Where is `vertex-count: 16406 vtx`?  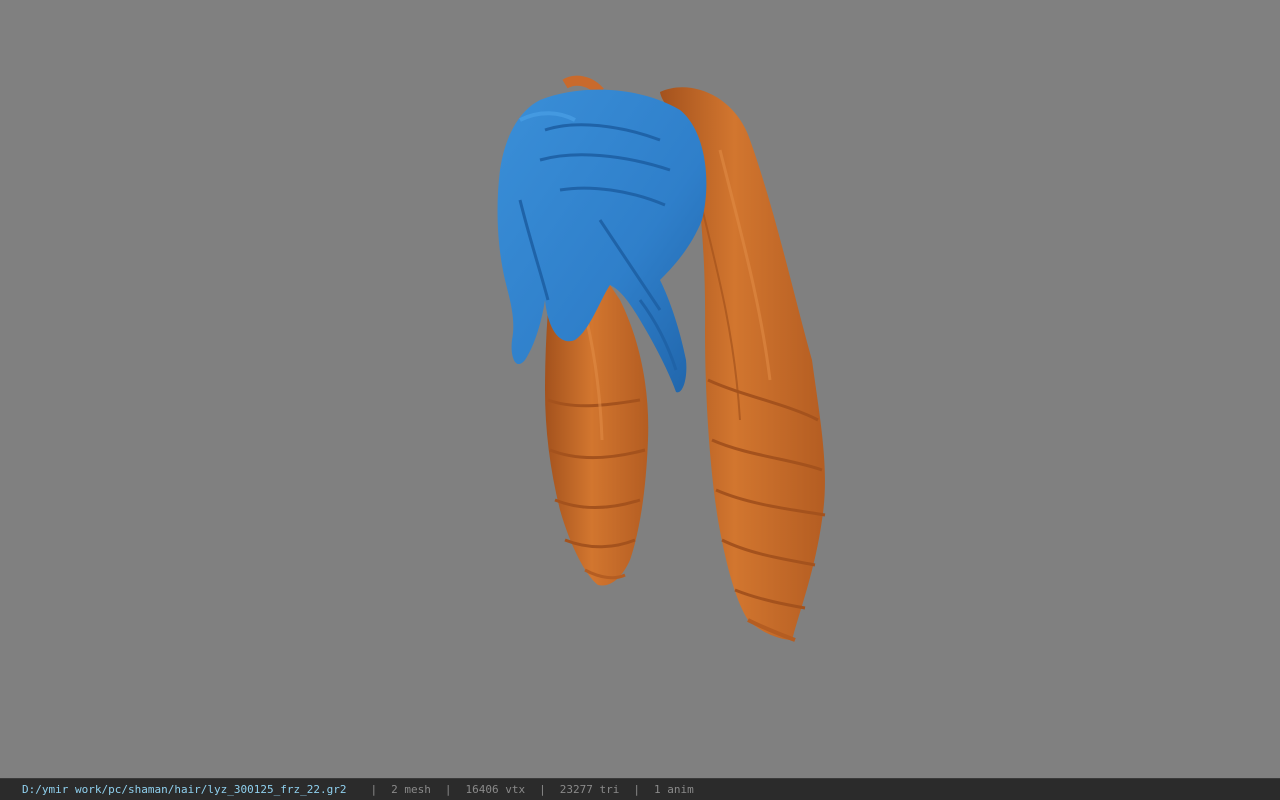
vertex-count: 16406 vtx is located at coordinates (495, 789).